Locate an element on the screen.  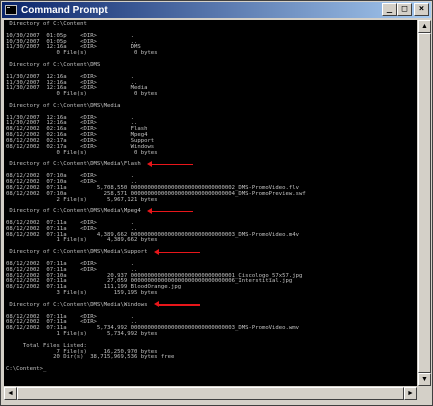
window-title: Command Prompt is located at coordinates (64, 10).